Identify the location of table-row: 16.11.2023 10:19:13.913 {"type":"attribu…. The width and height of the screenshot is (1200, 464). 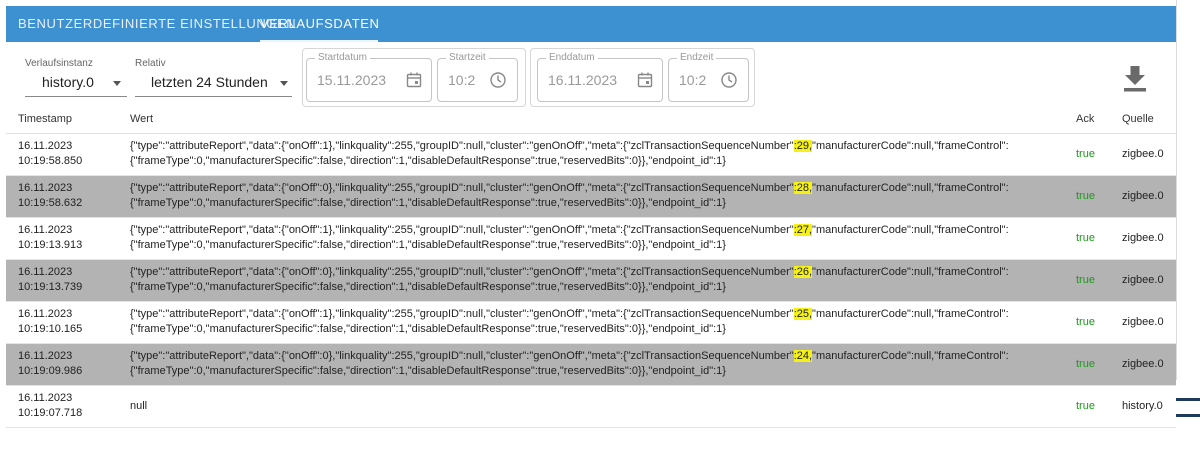
(591, 239).